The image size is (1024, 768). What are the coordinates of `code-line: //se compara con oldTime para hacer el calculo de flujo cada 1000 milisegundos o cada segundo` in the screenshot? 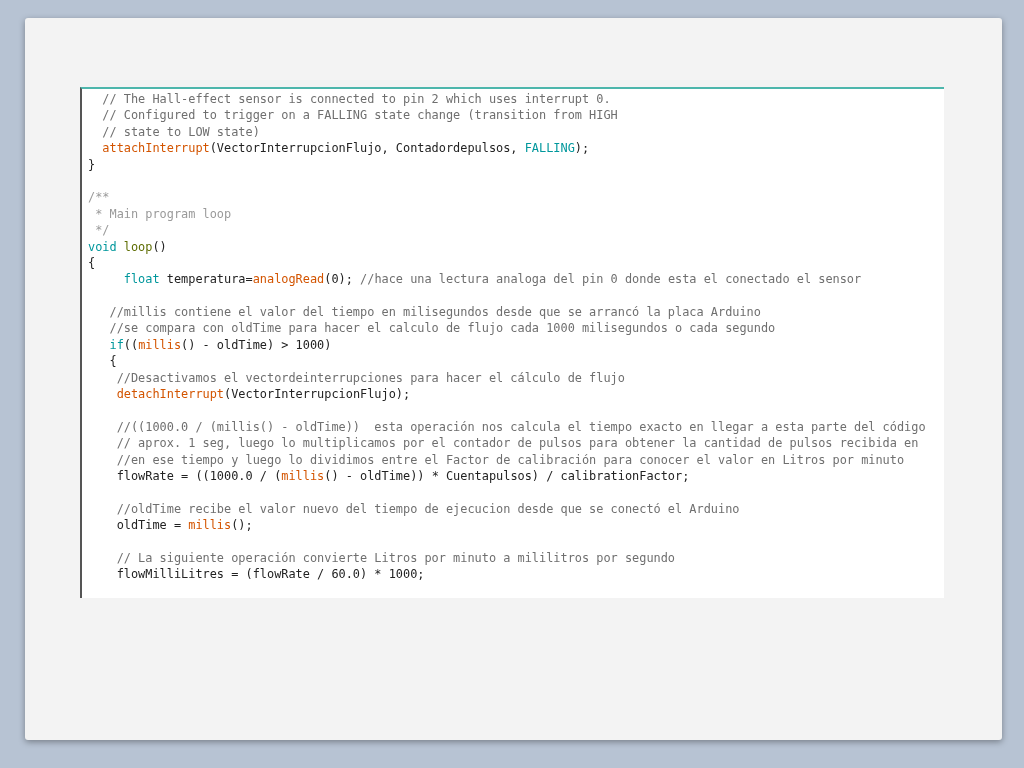 It's located at (442, 328).